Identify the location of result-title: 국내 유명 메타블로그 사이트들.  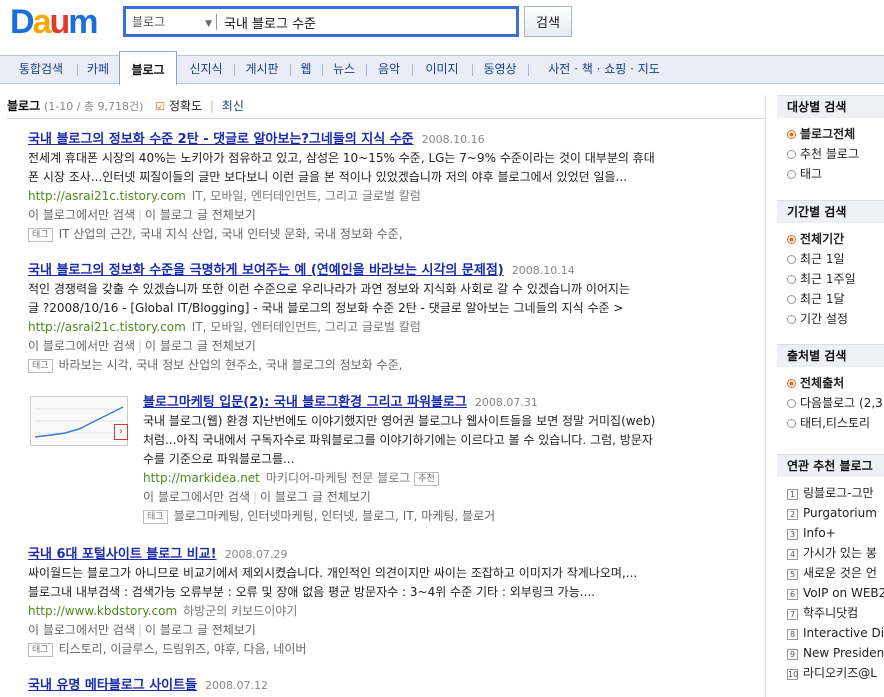
(112, 685).